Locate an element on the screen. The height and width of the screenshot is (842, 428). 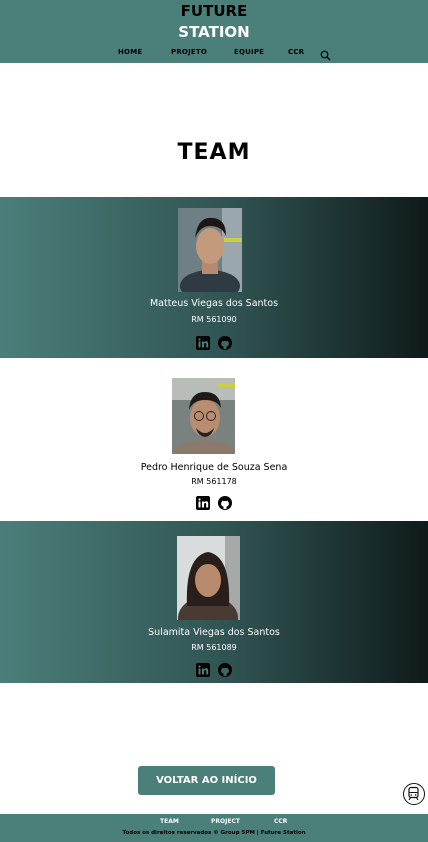
member-rm: RM 561178 is located at coordinates (214, 481).